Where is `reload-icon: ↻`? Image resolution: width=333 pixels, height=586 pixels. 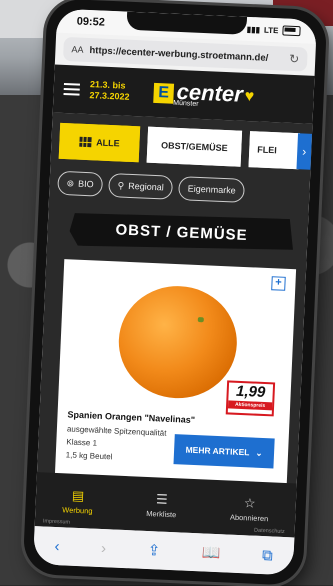
reload-icon: ↻ is located at coordinates (294, 59).